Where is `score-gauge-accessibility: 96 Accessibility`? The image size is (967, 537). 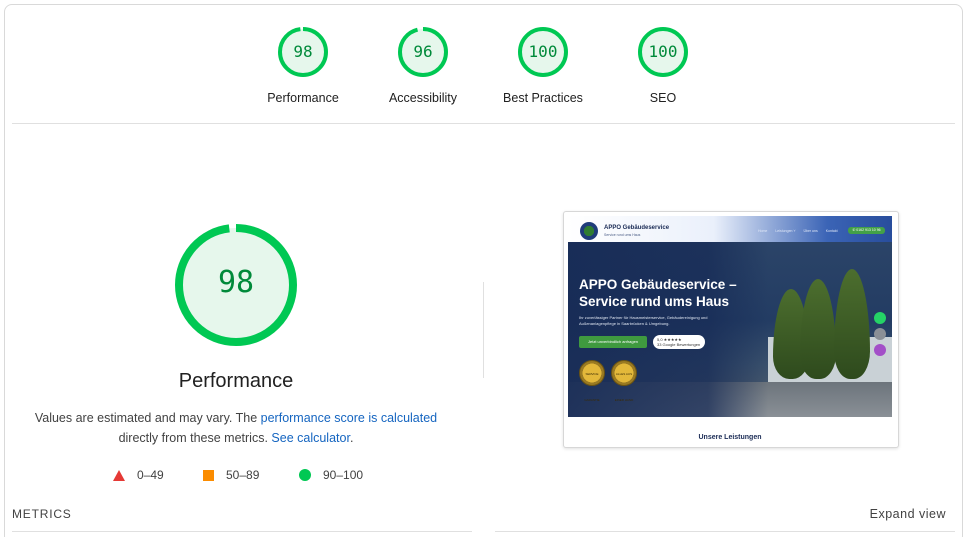
score-gauge-accessibility: 96 Accessibility is located at coordinates (423, 66).